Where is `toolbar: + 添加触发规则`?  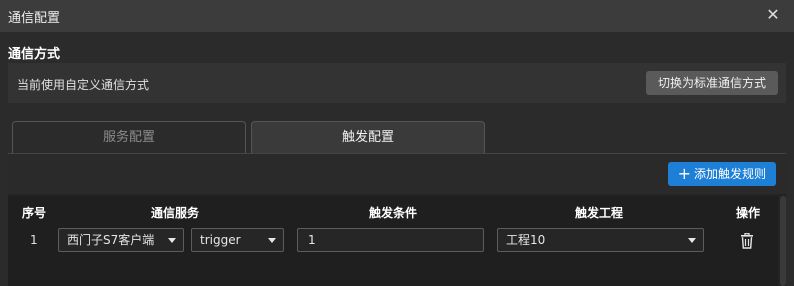
toolbar: + 添加触发规则 is located at coordinates (397, 174).